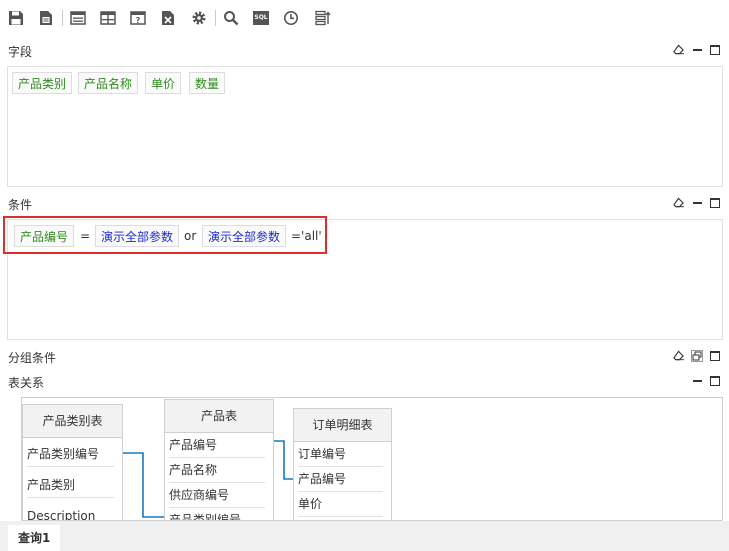 The height and width of the screenshot is (551, 729). Describe the element at coordinates (168, 18) in the screenshot. I see `export-icon` at that location.